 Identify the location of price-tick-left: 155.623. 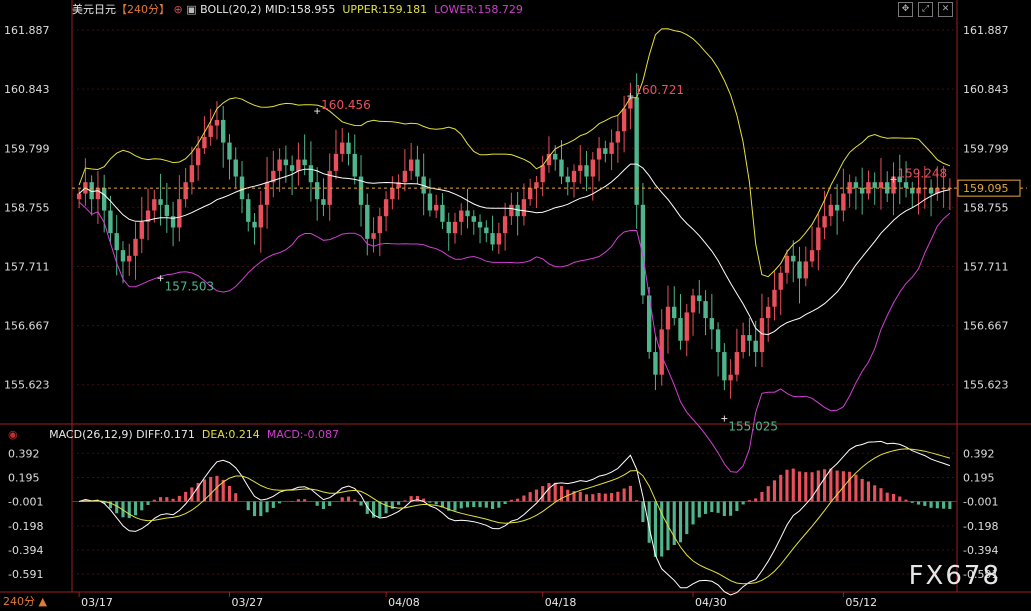
(27, 385).